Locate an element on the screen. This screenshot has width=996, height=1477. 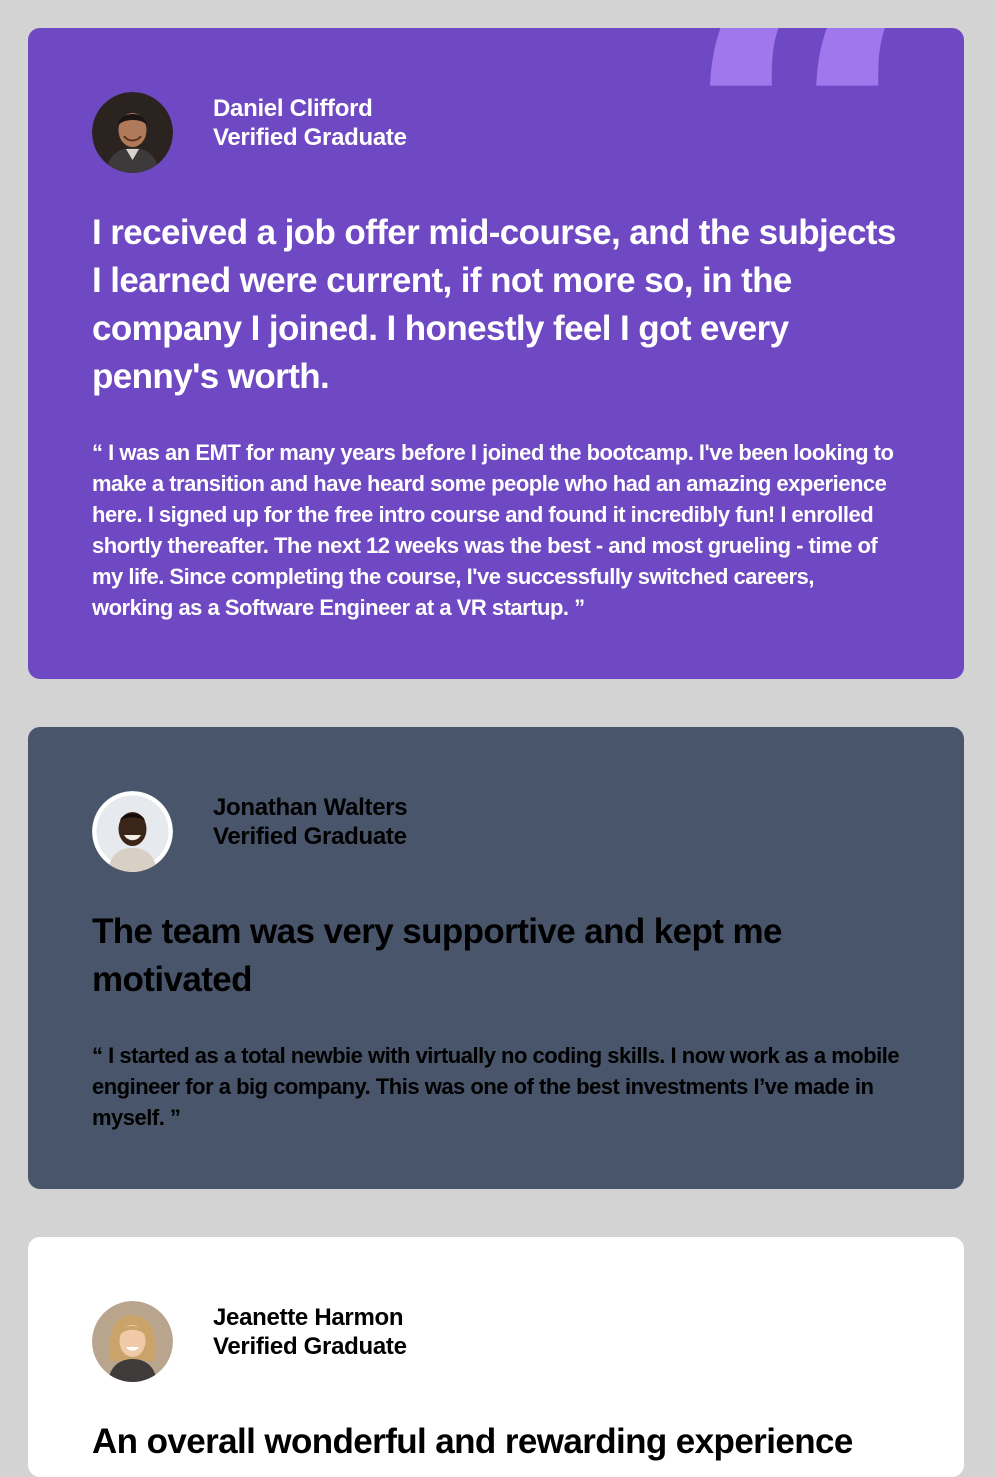
author-name: Jonathan Walters is located at coordinates (310, 807).